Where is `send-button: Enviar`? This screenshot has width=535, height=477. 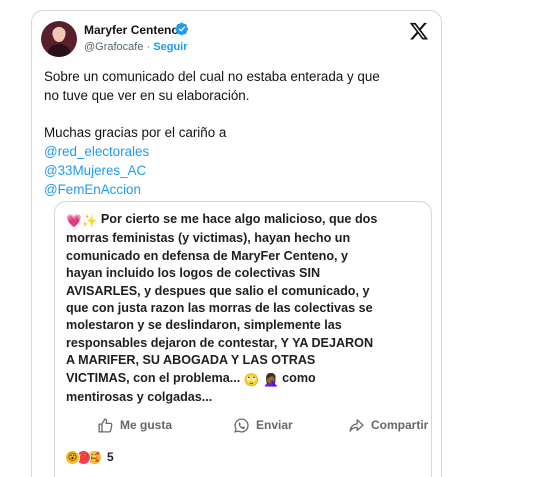
send-button: Enviar is located at coordinates (263, 425).